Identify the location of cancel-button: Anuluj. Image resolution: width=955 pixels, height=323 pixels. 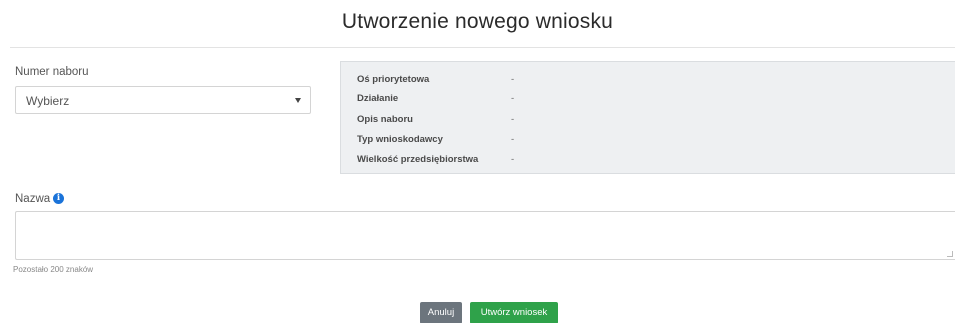
(441, 312).